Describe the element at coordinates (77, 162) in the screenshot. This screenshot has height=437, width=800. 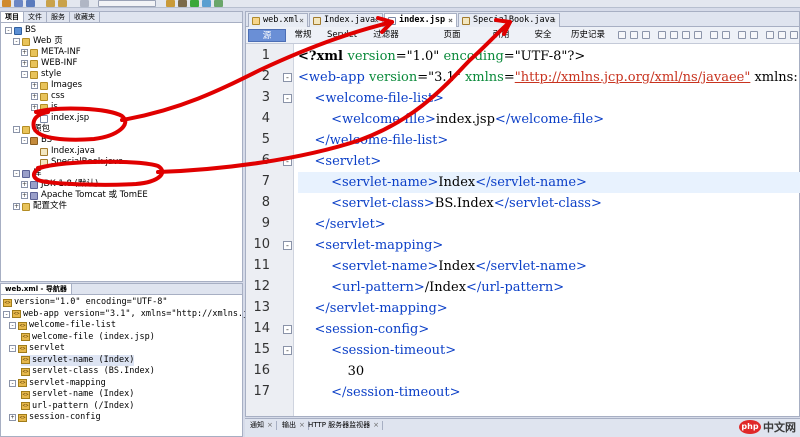
I see `tree-item: SpecialBook.java` at that location.